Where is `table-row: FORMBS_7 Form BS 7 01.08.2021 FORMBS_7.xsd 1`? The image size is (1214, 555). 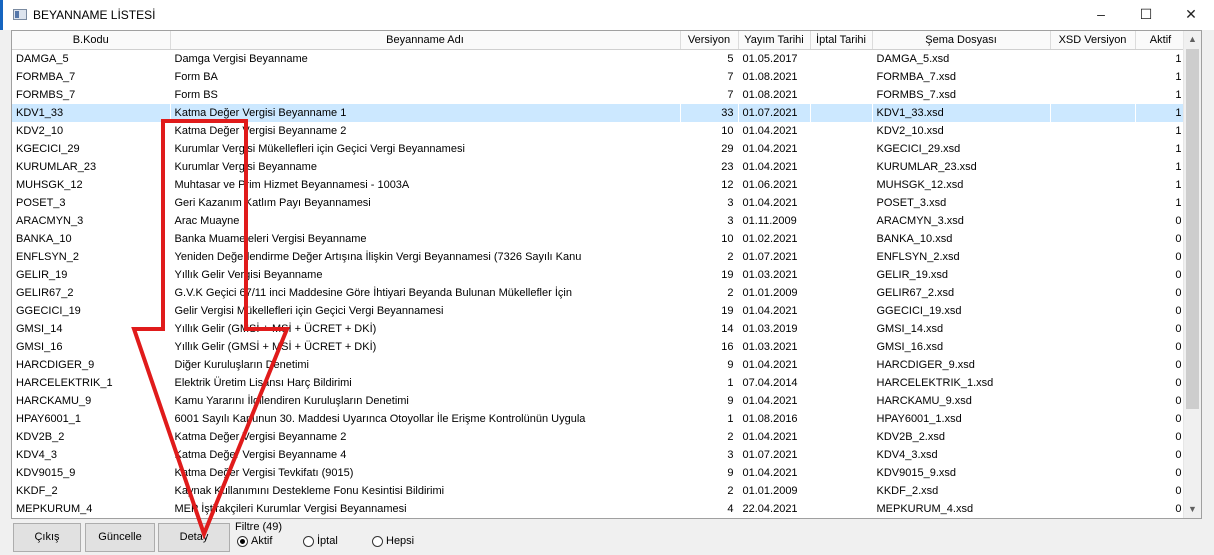 table-row: FORMBS_7 Form BS 7 01.08.2021 FORMBS_7.xsd 1 is located at coordinates (599, 95).